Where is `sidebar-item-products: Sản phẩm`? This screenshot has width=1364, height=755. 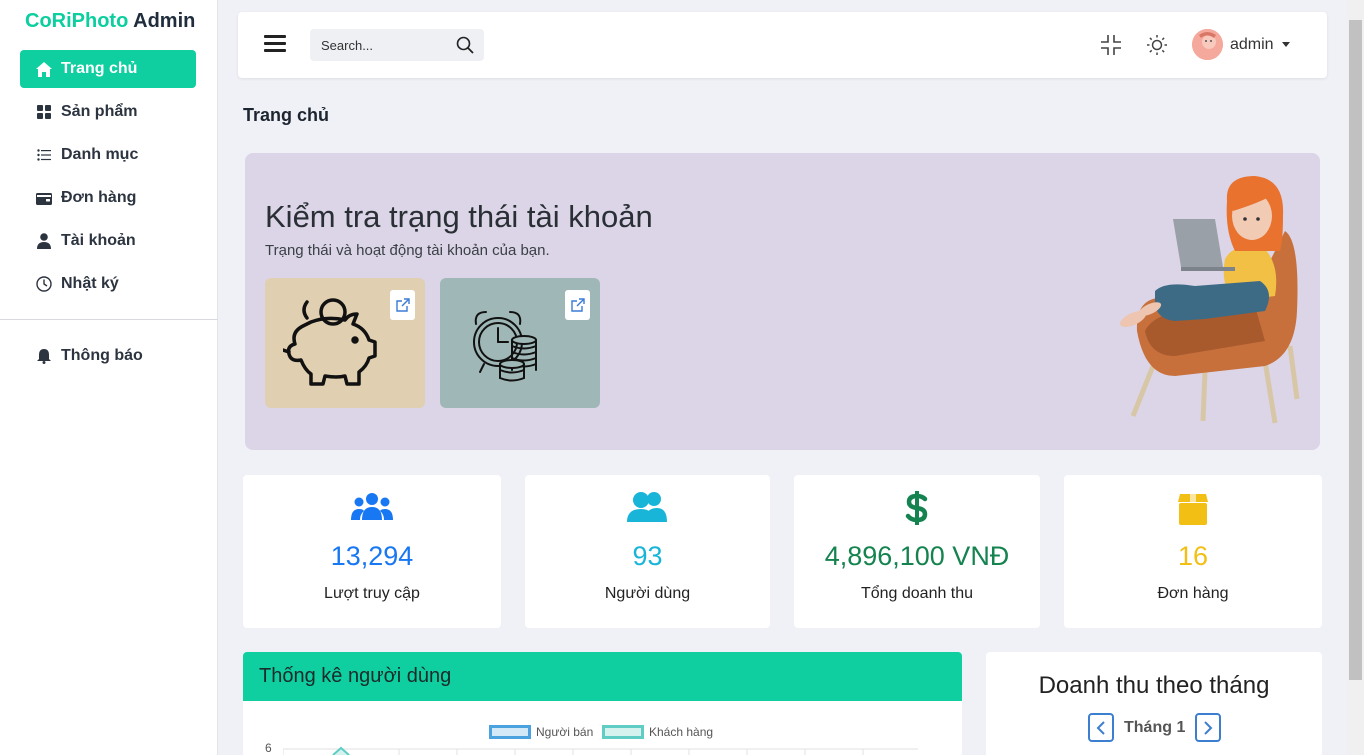 sidebar-item-products: Sản phẩm is located at coordinates (108, 112).